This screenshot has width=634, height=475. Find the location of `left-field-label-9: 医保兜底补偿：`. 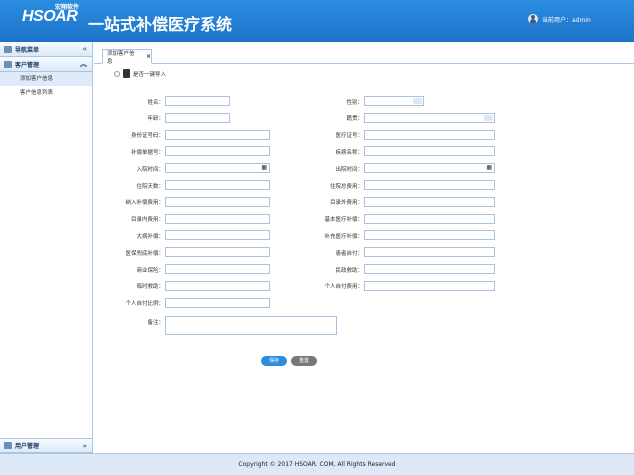

left-field-label-9: 医保兜底补偿： is located at coordinates (144, 253).